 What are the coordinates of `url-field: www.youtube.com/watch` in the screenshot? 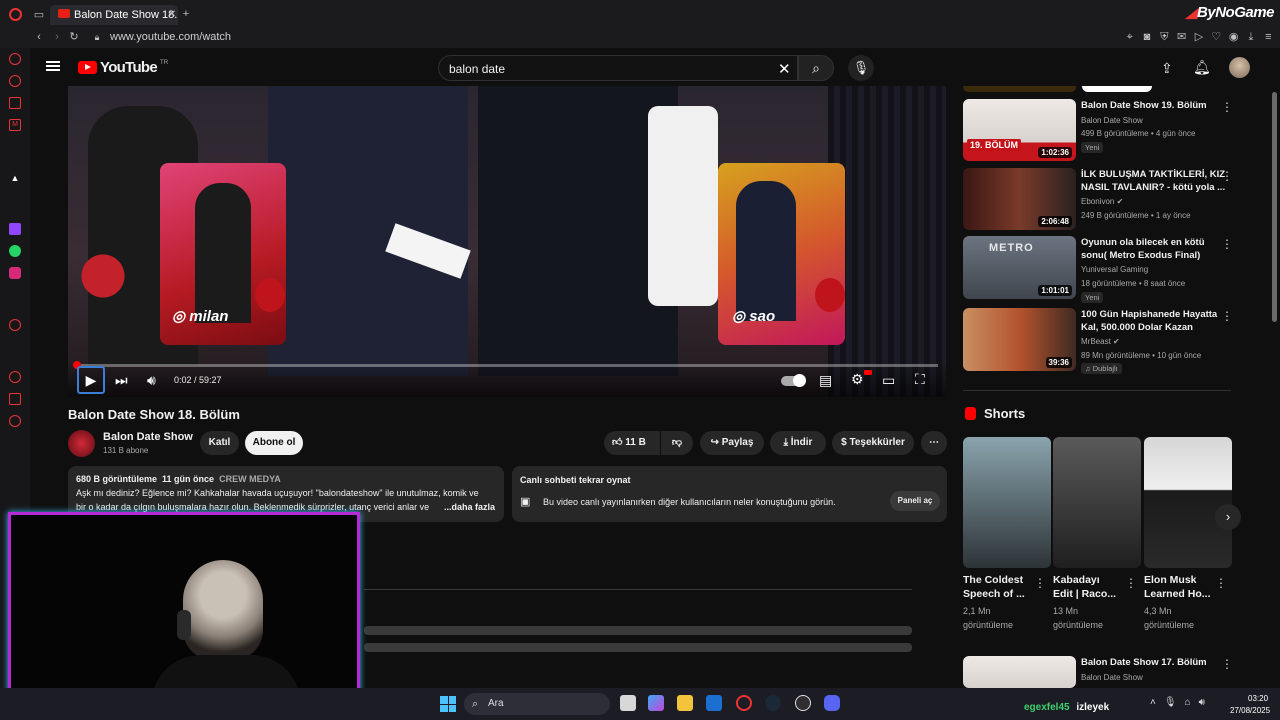 It's located at (170, 37).